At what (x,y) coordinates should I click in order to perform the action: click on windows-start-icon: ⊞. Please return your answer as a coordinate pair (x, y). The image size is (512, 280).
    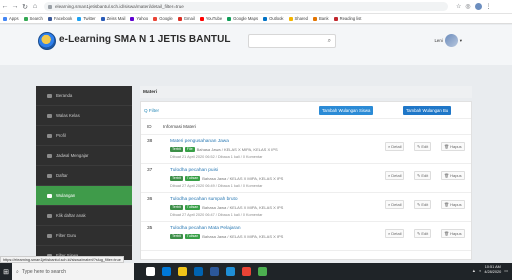
    Looking at the image, I should click on (6, 271).